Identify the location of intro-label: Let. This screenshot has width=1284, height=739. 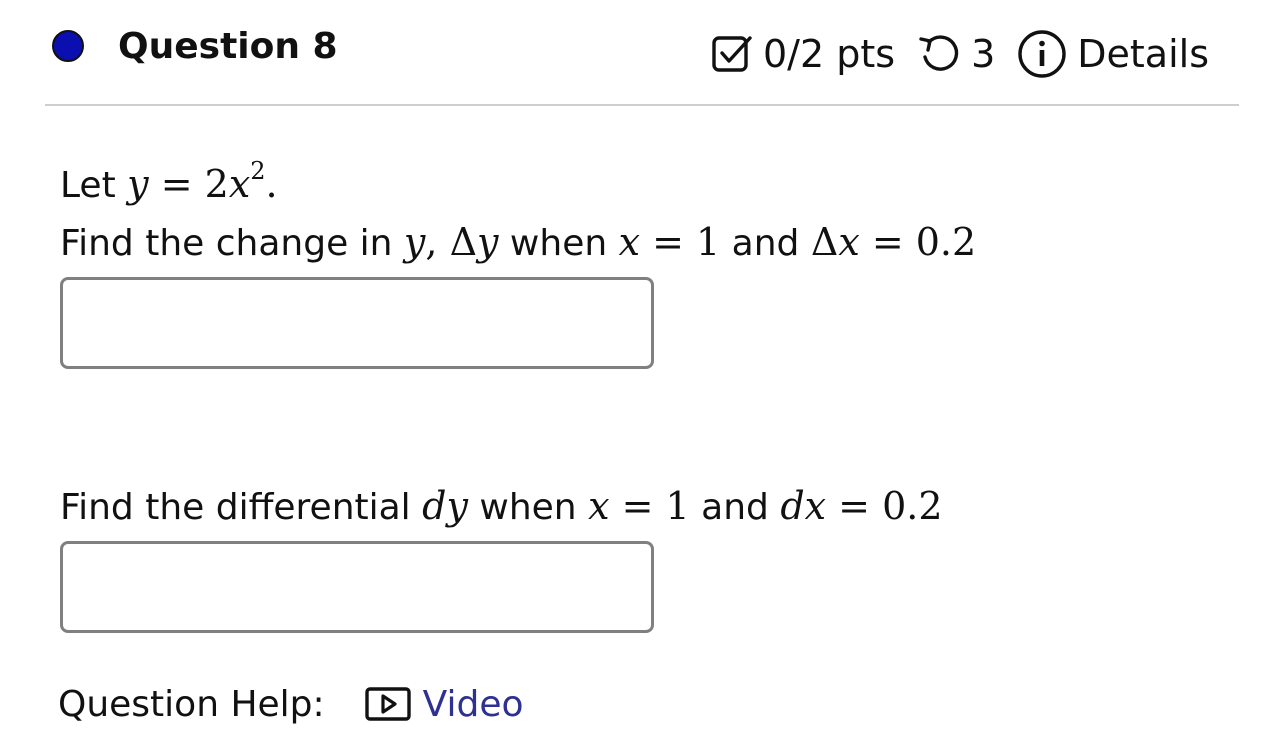
(88, 185).